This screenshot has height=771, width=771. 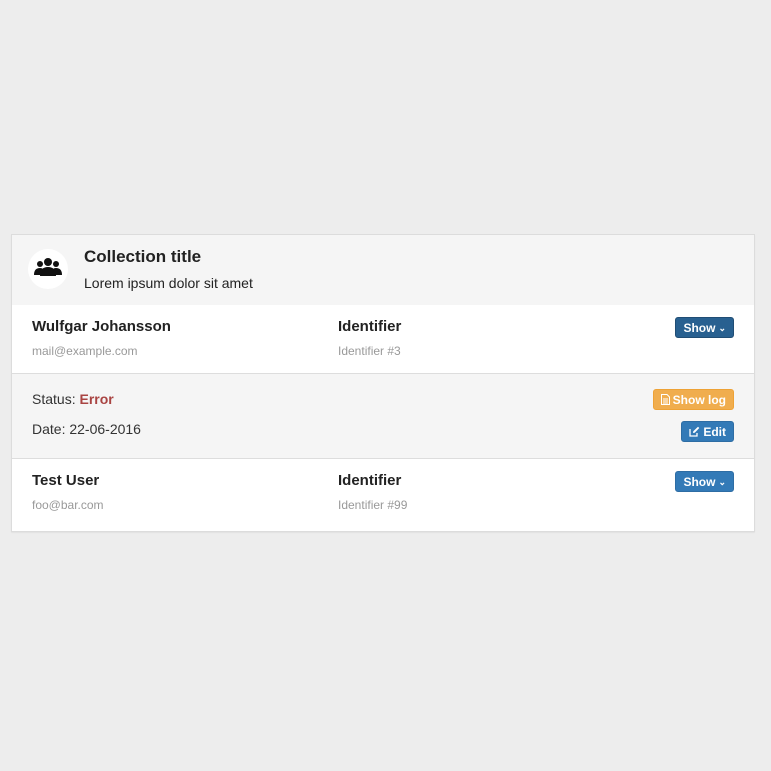 What do you see at coordinates (665, 401) in the screenshot?
I see `file-icon` at bounding box center [665, 401].